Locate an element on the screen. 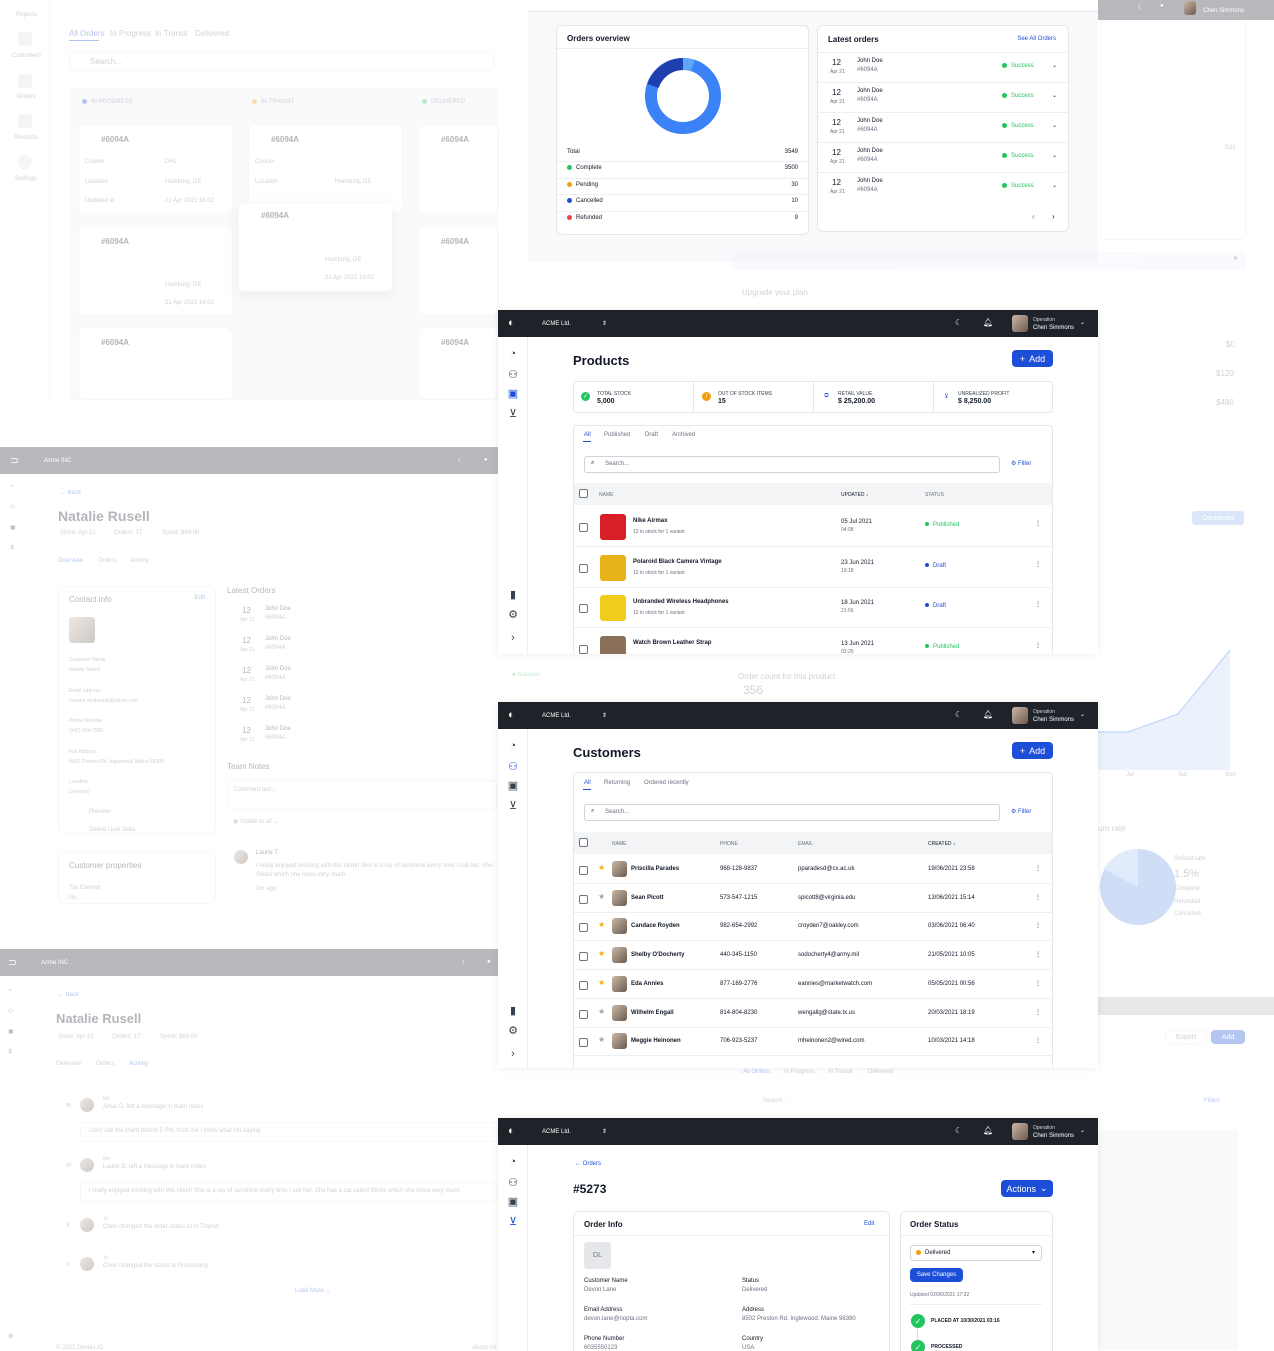 The width and height of the screenshot is (1274, 1351). customer-name: Wilhelm Engall is located at coordinates (652, 1013).